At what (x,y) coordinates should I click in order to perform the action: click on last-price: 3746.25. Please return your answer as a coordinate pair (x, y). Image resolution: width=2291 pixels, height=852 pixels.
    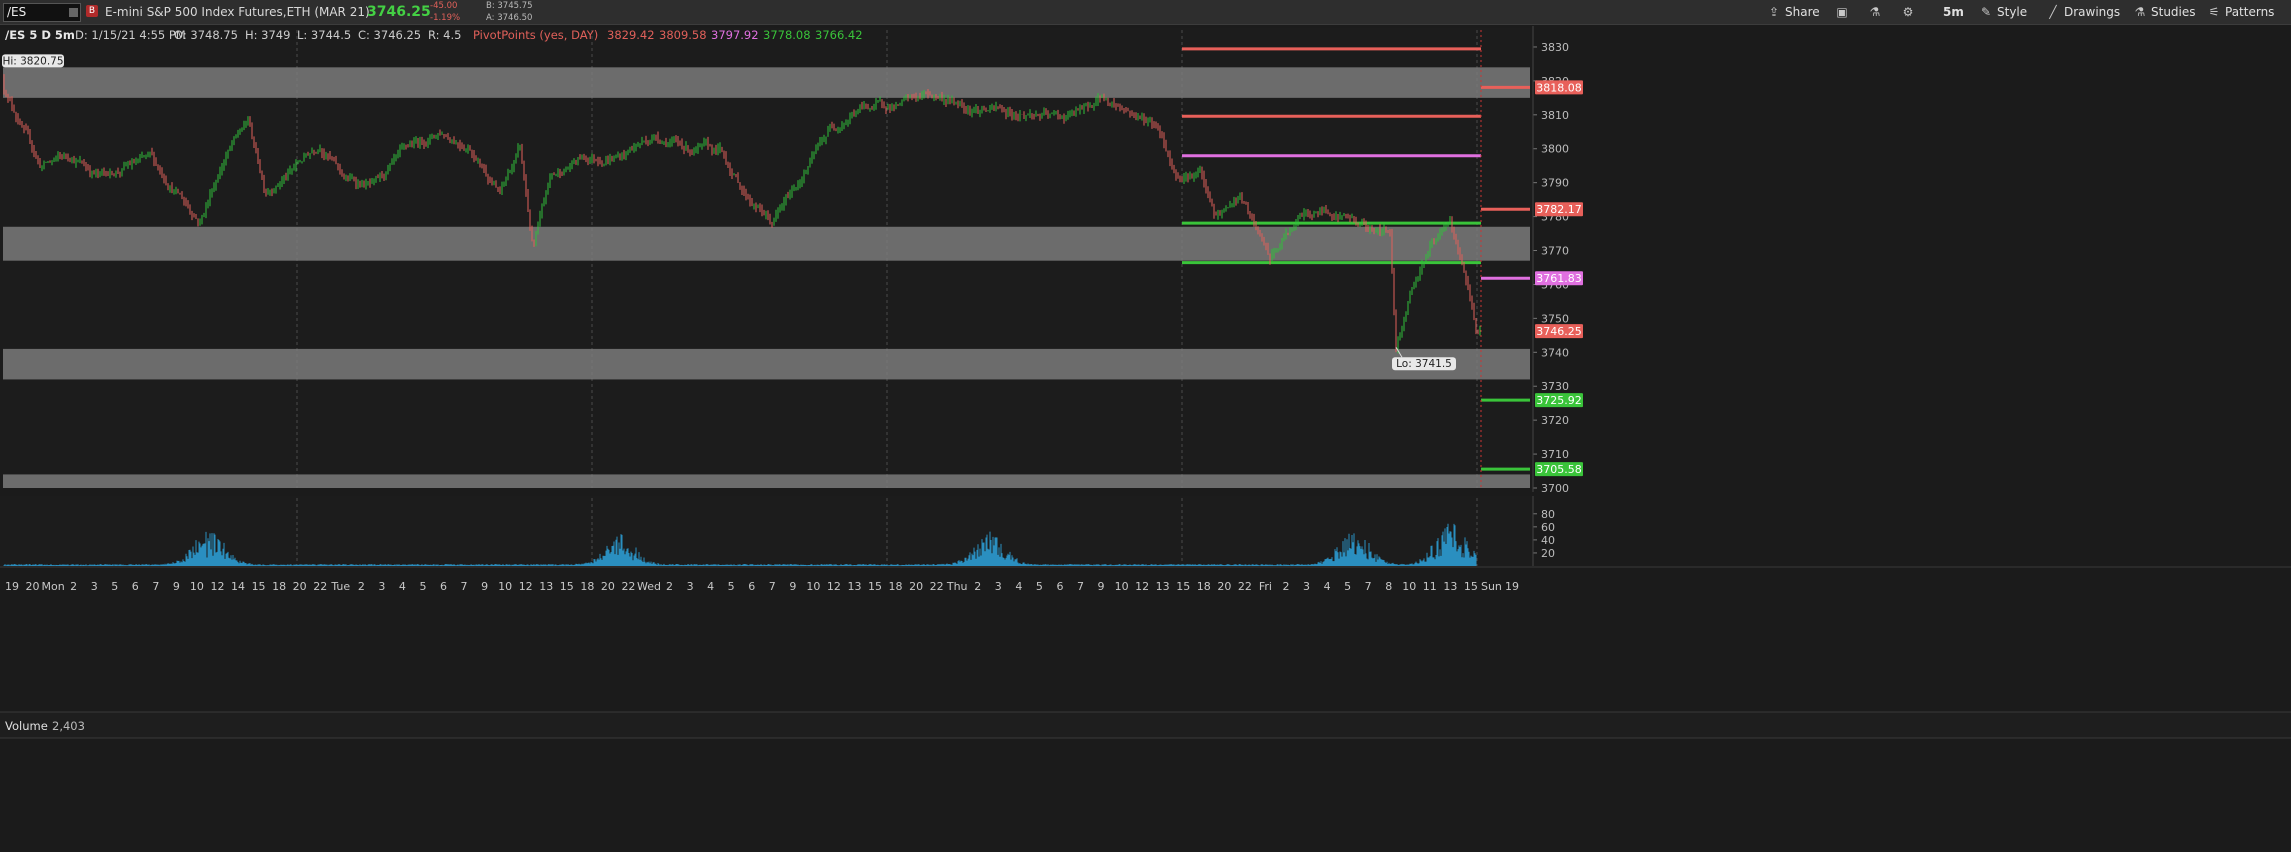
    Looking at the image, I should click on (399, 12).